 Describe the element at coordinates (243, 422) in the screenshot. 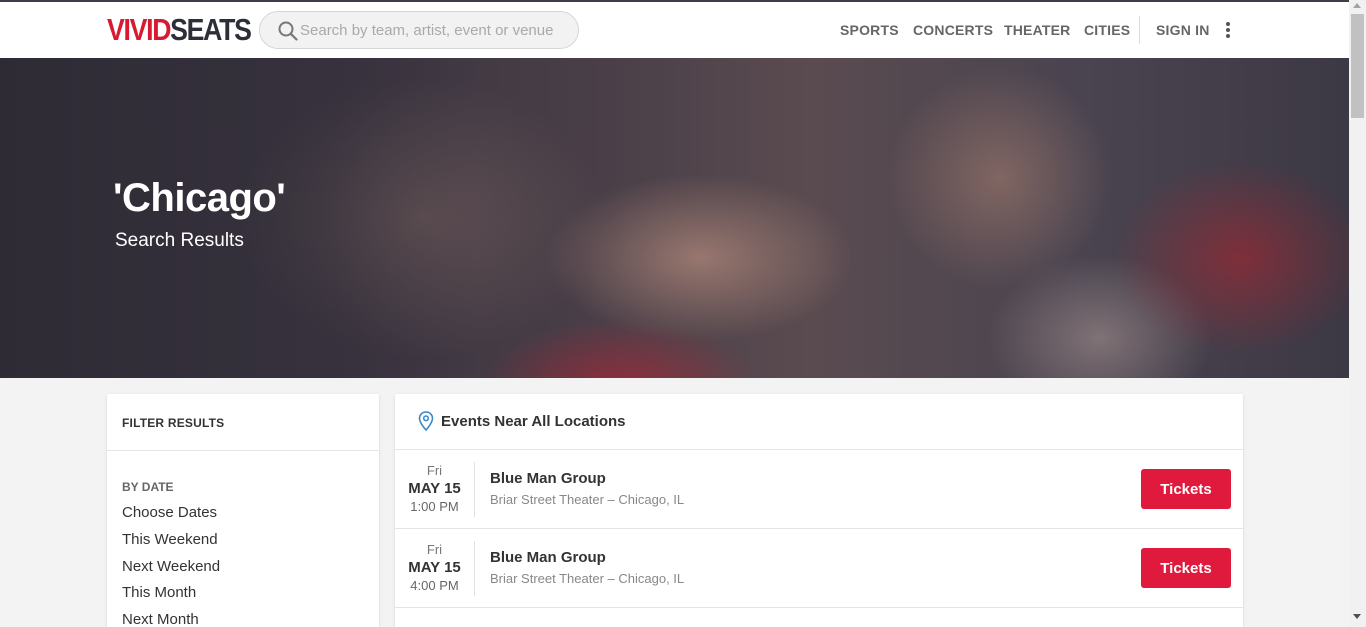

I see `filter-heading: FILTER RESULTS` at that location.